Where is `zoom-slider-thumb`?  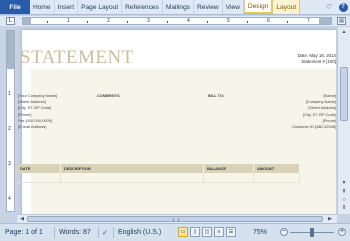 zoom-slider-thumb is located at coordinates (312, 232).